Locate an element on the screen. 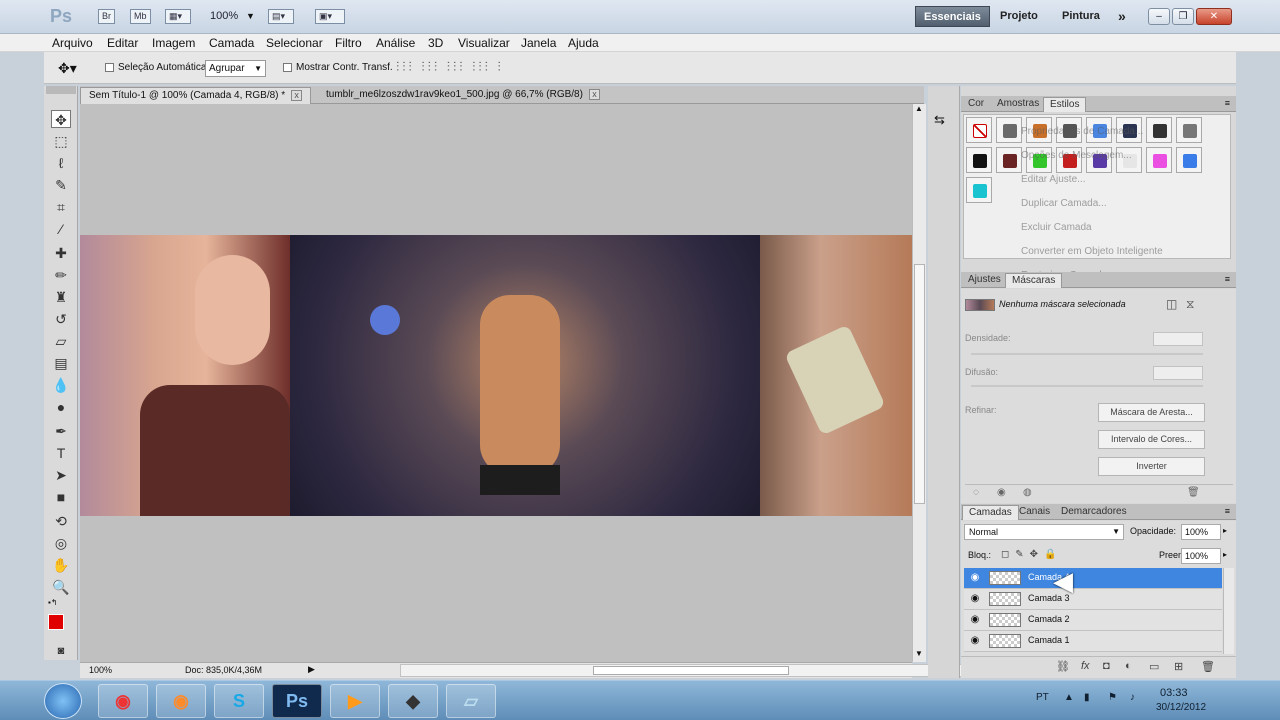 This screenshot has height=720, width=1280. layer-row: ◉ Camada 4 is located at coordinates (1093, 578).